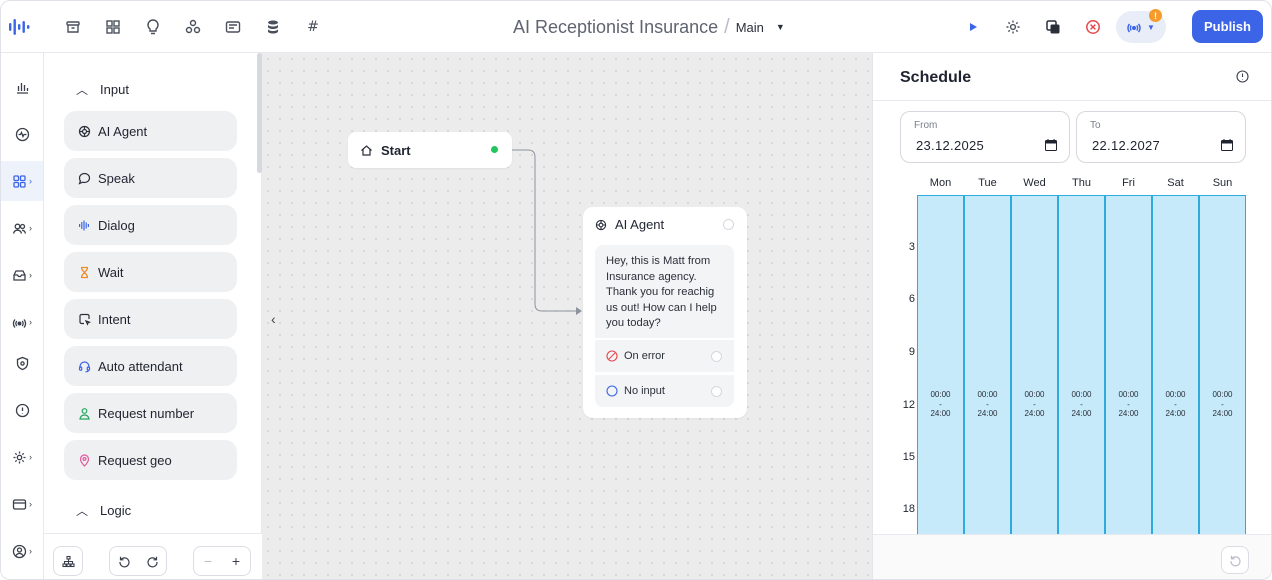 The width and height of the screenshot is (1272, 580). Describe the element at coordinates (22, 275) in the screenshot. I see `rail-item-inbox: ›` at that location.